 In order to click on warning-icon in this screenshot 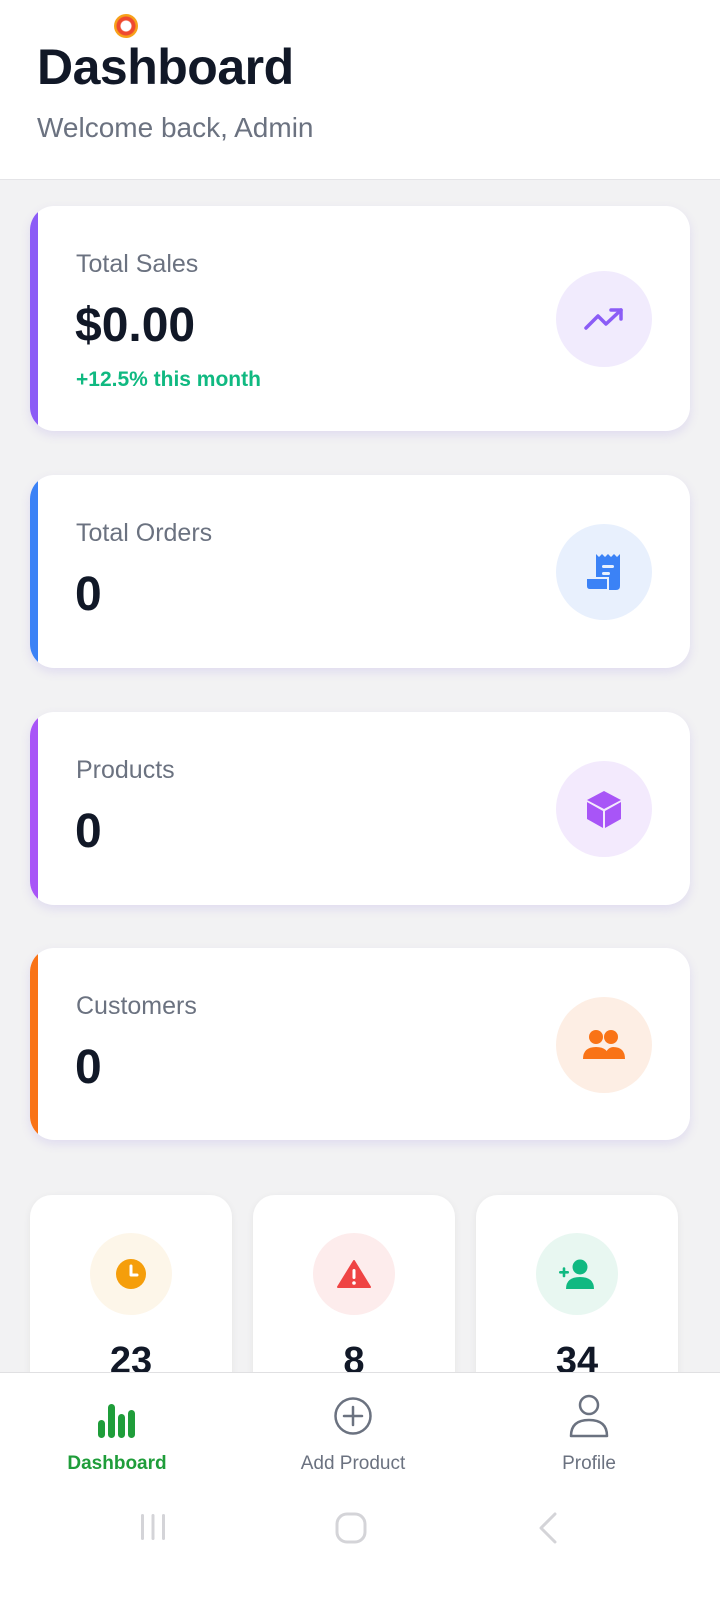, I will do `click(354, 1274)`.